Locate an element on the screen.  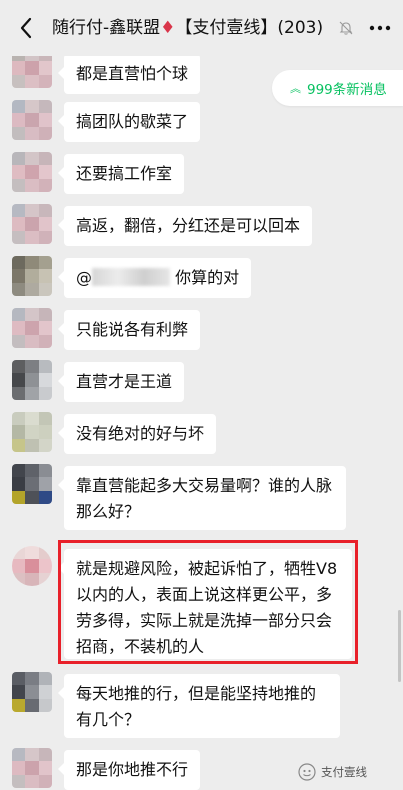
message-bubble: 搞团队的歇菜了 is located at coordinates (129, 122).